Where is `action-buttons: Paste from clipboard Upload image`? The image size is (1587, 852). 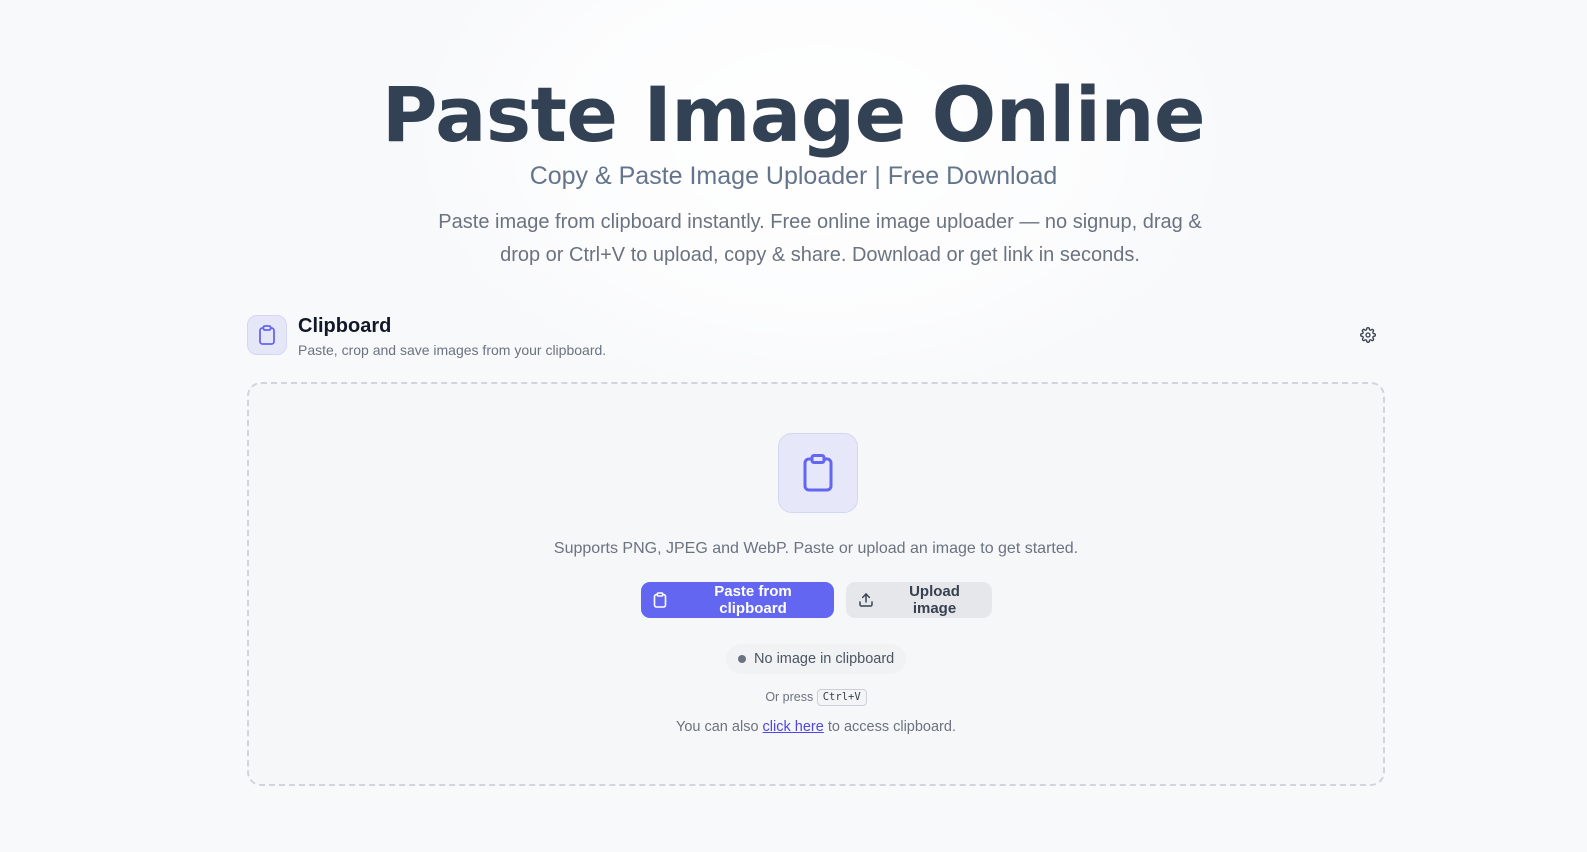
action-buttons: Paste from clipboard Upload image is located at coordinates (816, 600).